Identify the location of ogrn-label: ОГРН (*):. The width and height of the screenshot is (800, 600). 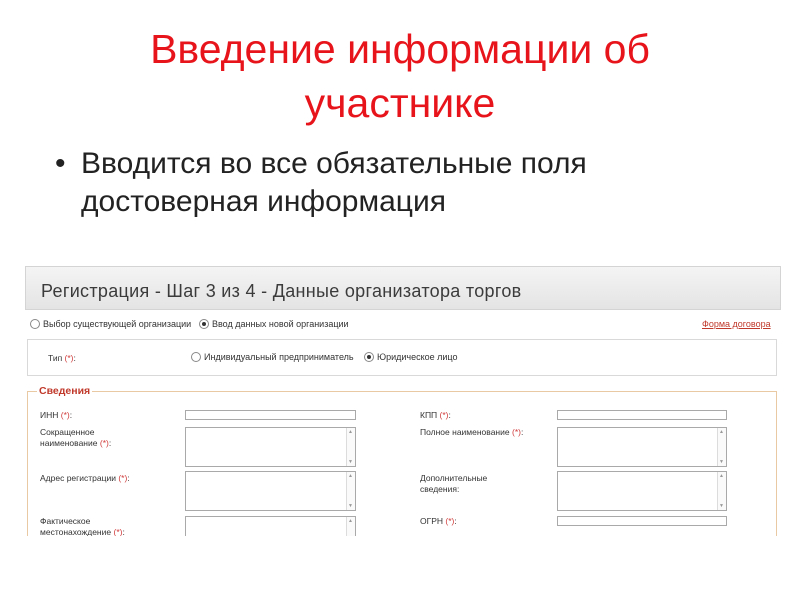
(438, 521).